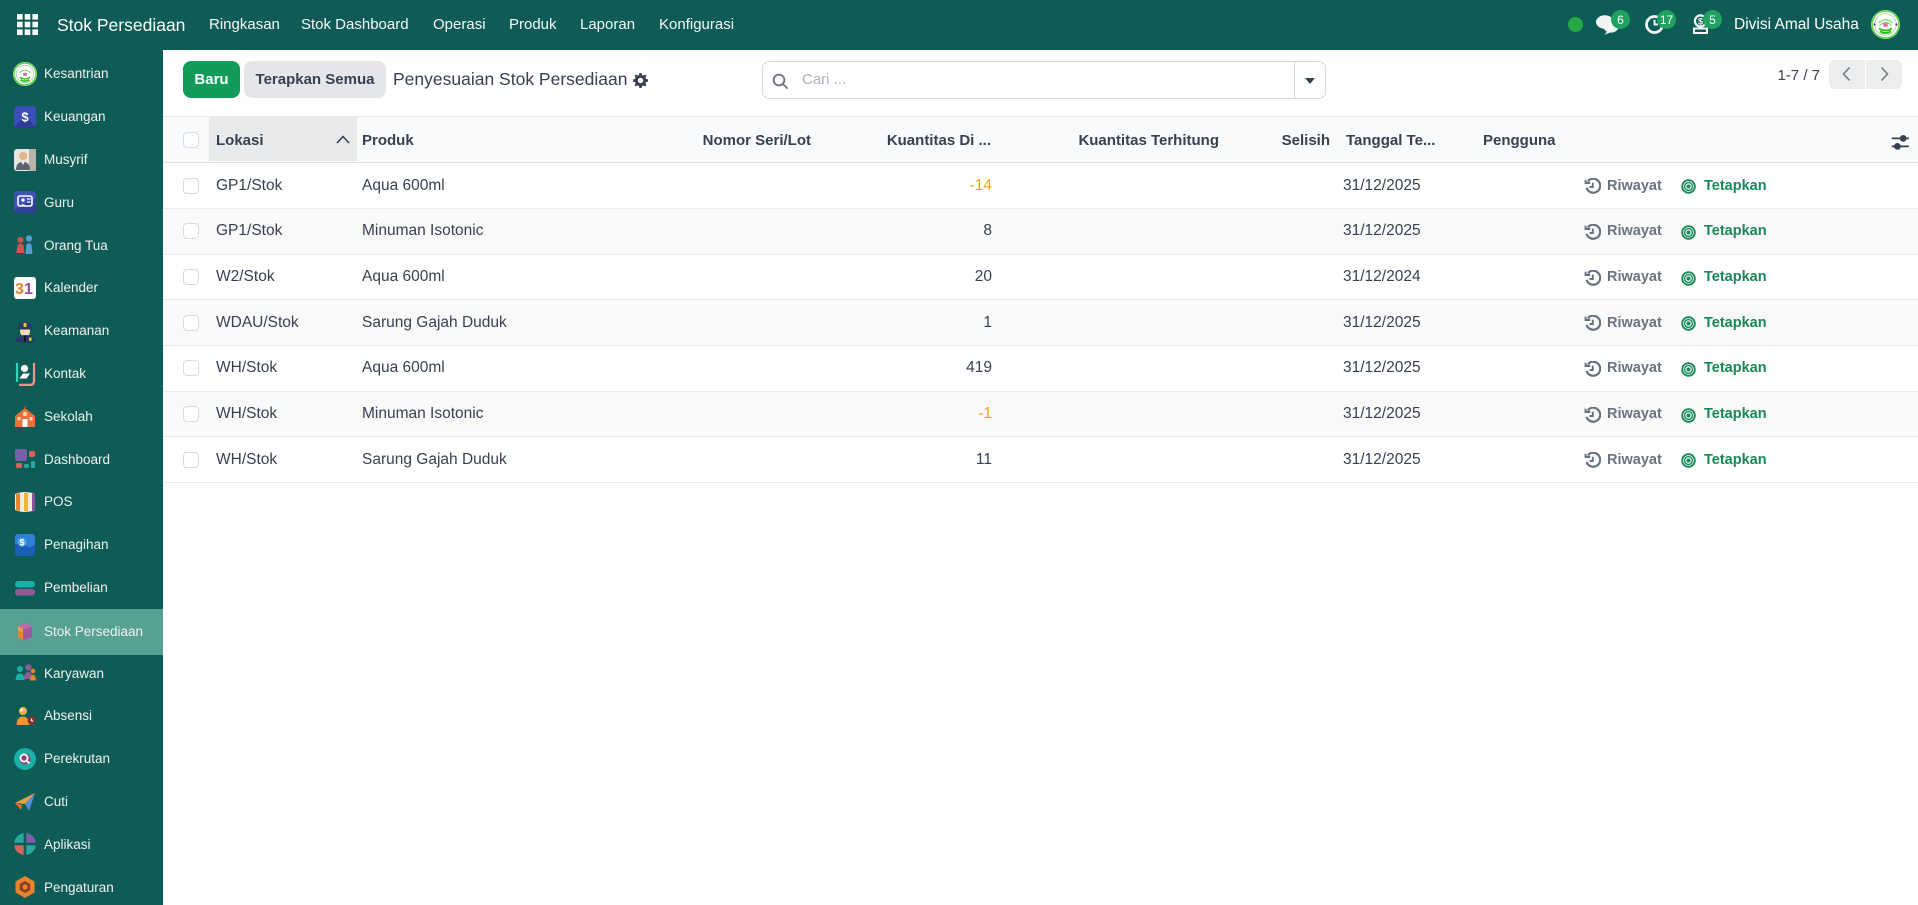 The width and height of the screenshot is (1918, 905). I want to click on svg-text: 3, so click(19, 289).